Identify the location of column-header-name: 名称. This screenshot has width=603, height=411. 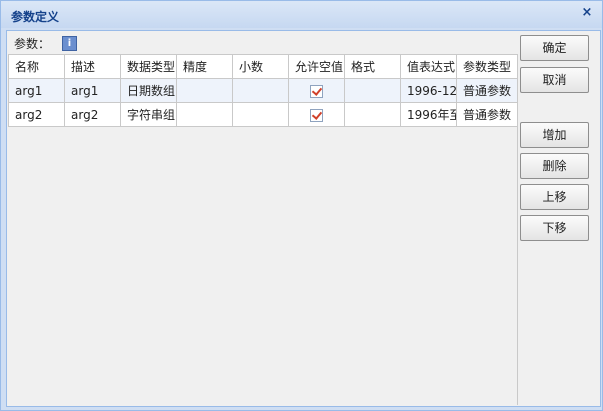
(36, 66).